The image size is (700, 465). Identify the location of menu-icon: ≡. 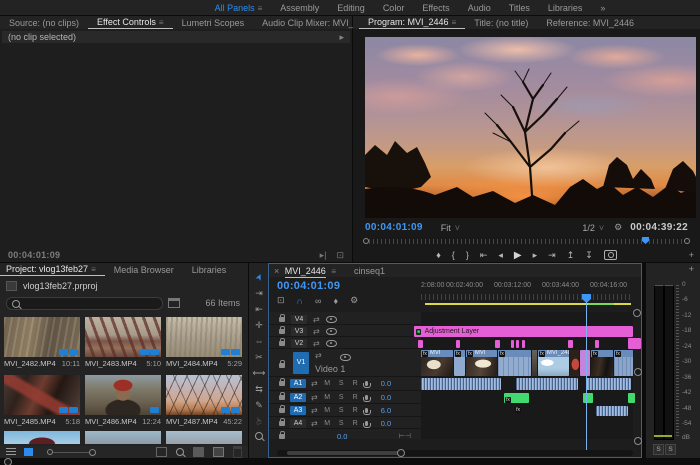
(161, 22).